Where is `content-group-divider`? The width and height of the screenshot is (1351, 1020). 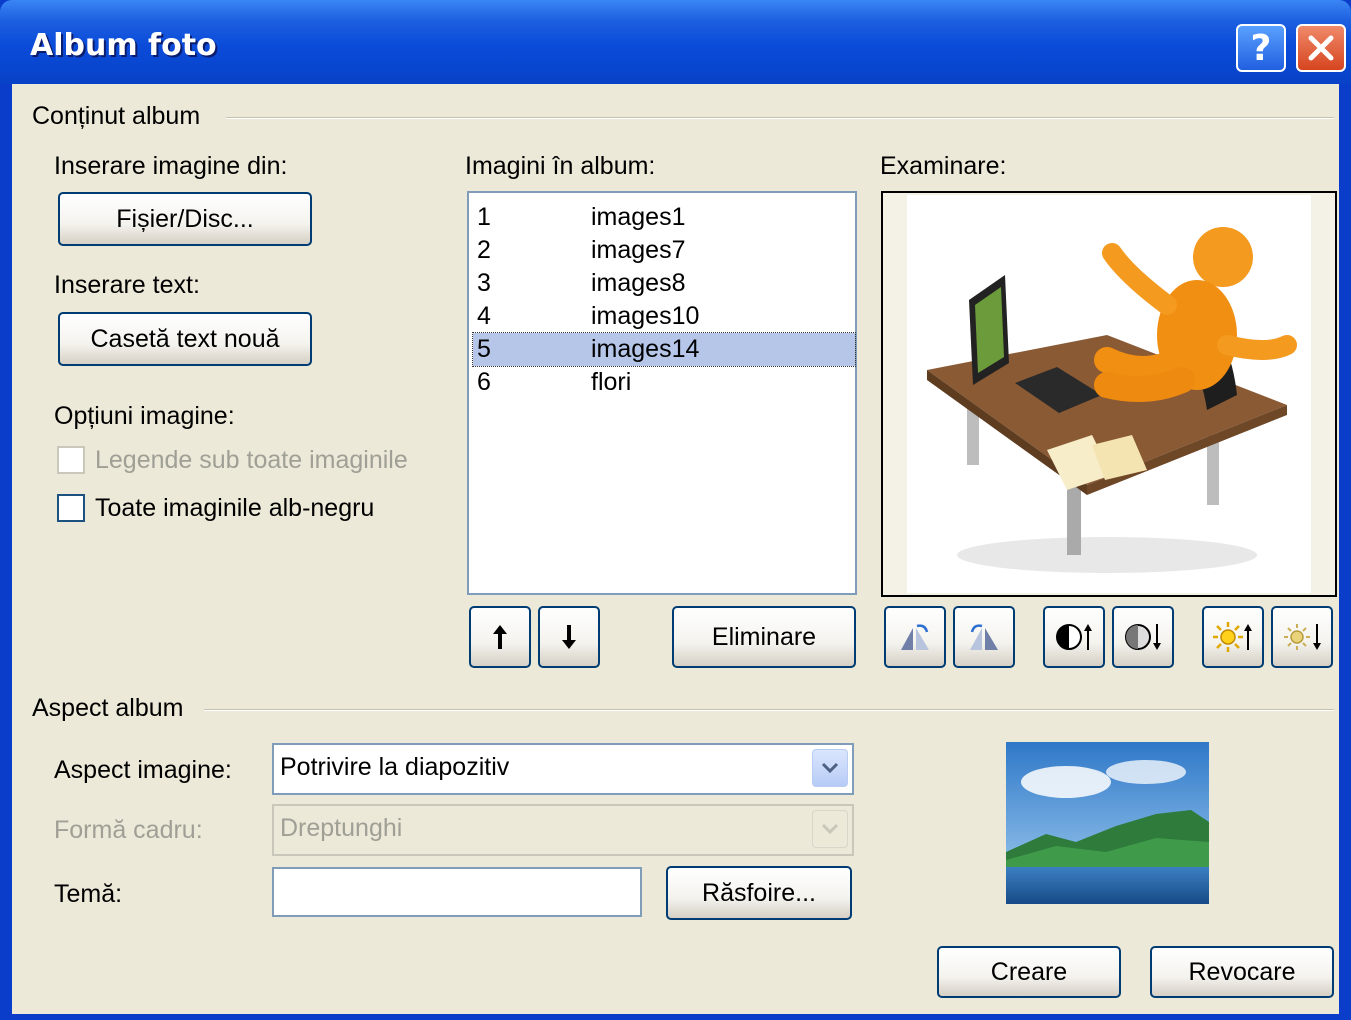
content-group-divider is located at coordinates (780, 118).